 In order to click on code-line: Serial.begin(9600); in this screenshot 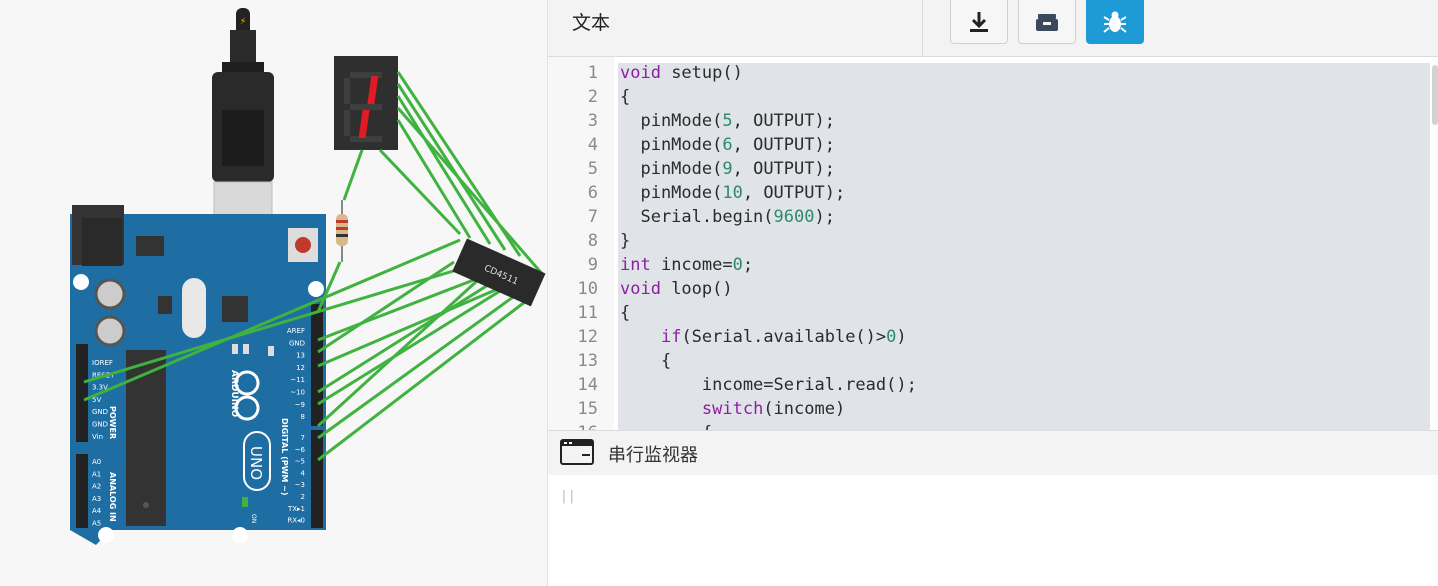, I will do `click(727, 217)`.